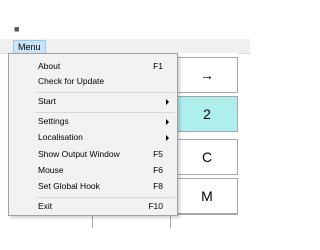  Describe the element at coordinates (207, 114) in the screenshot. I see `grid-cell-highlighted: 2` at that location.